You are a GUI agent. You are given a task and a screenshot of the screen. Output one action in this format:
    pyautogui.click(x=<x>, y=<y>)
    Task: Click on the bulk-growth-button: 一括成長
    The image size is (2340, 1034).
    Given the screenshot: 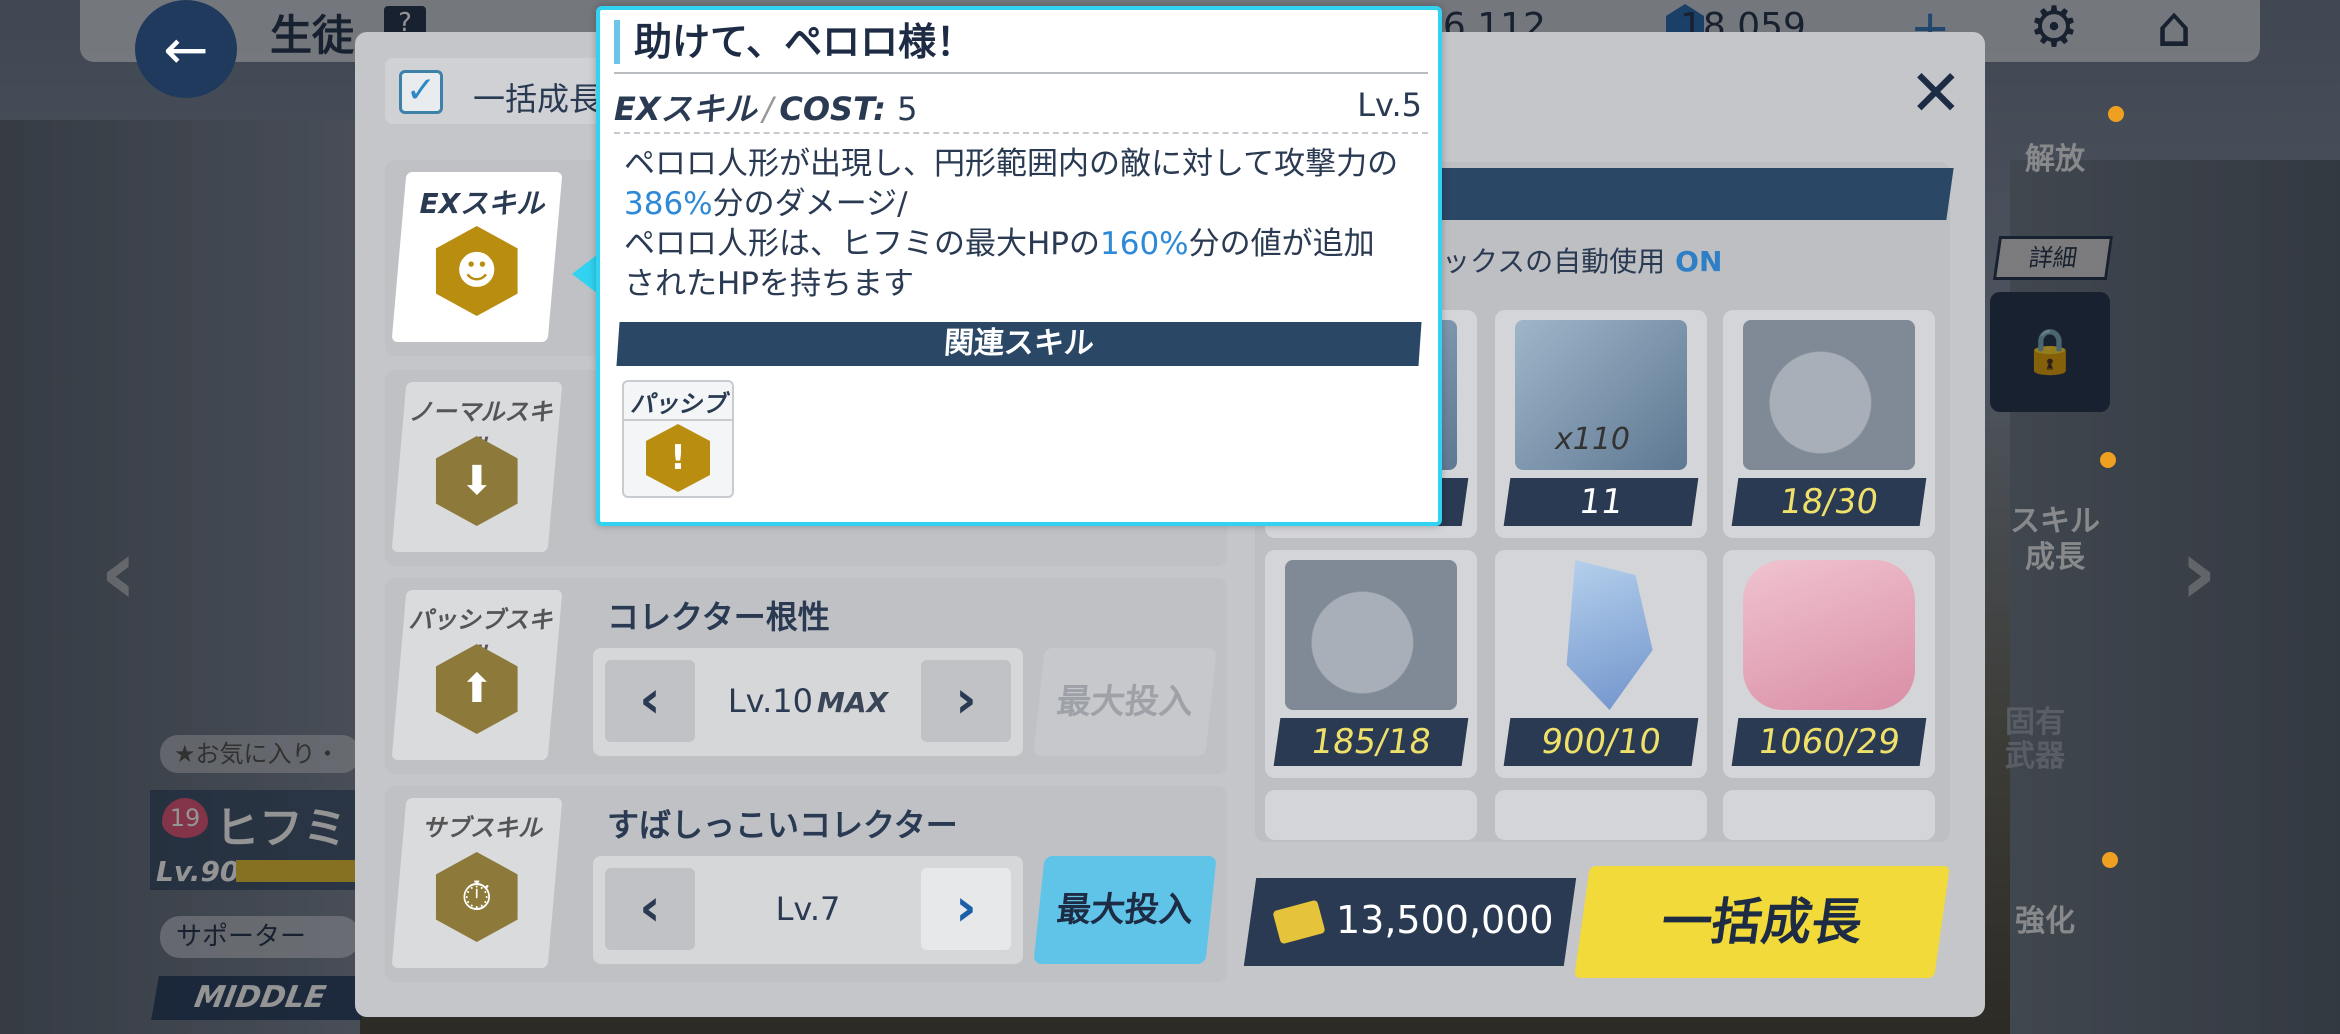 What is the action you would take?
    pyautogui.click(x=1762, y=922)
    